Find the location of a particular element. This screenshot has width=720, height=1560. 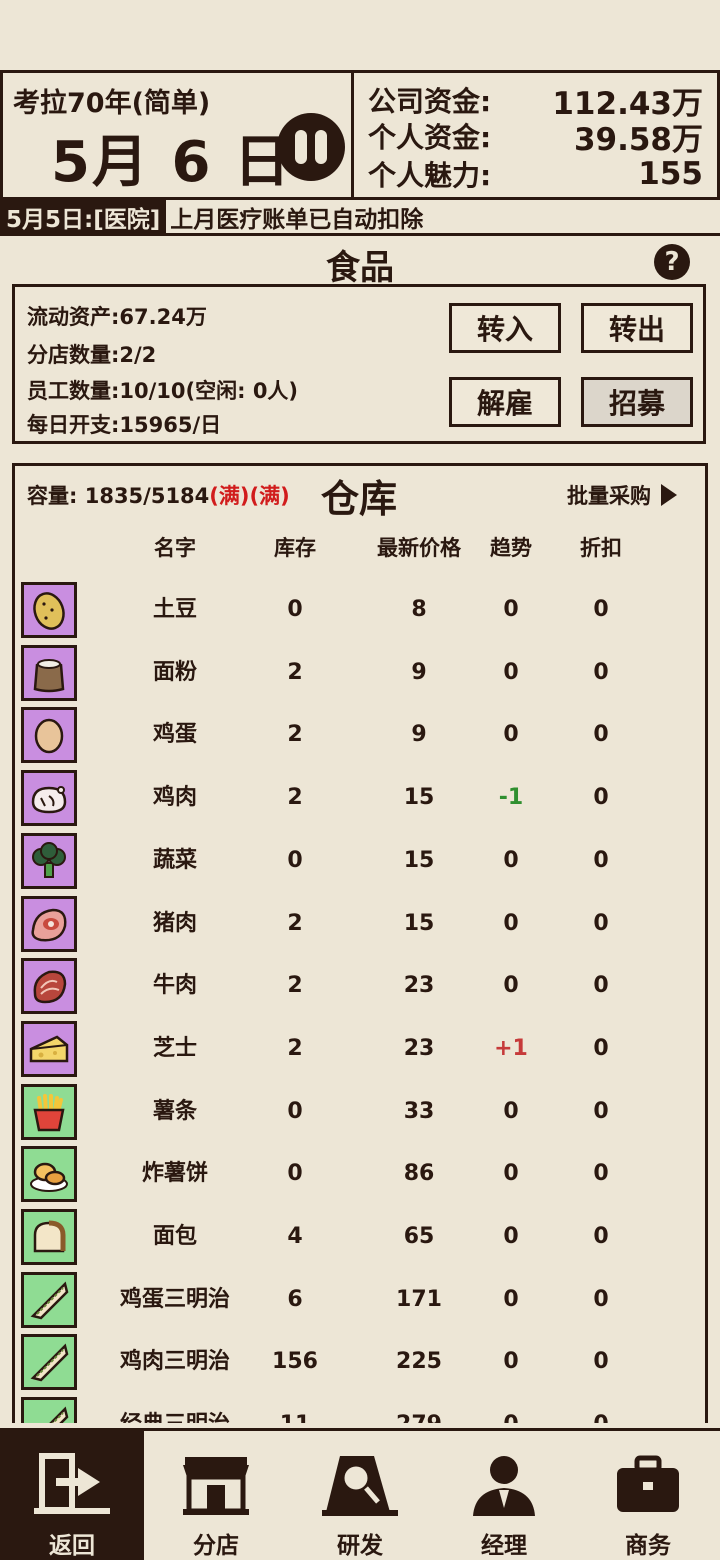

bulk-buy-label: 批量采购 is located at coordinates (609, 496).